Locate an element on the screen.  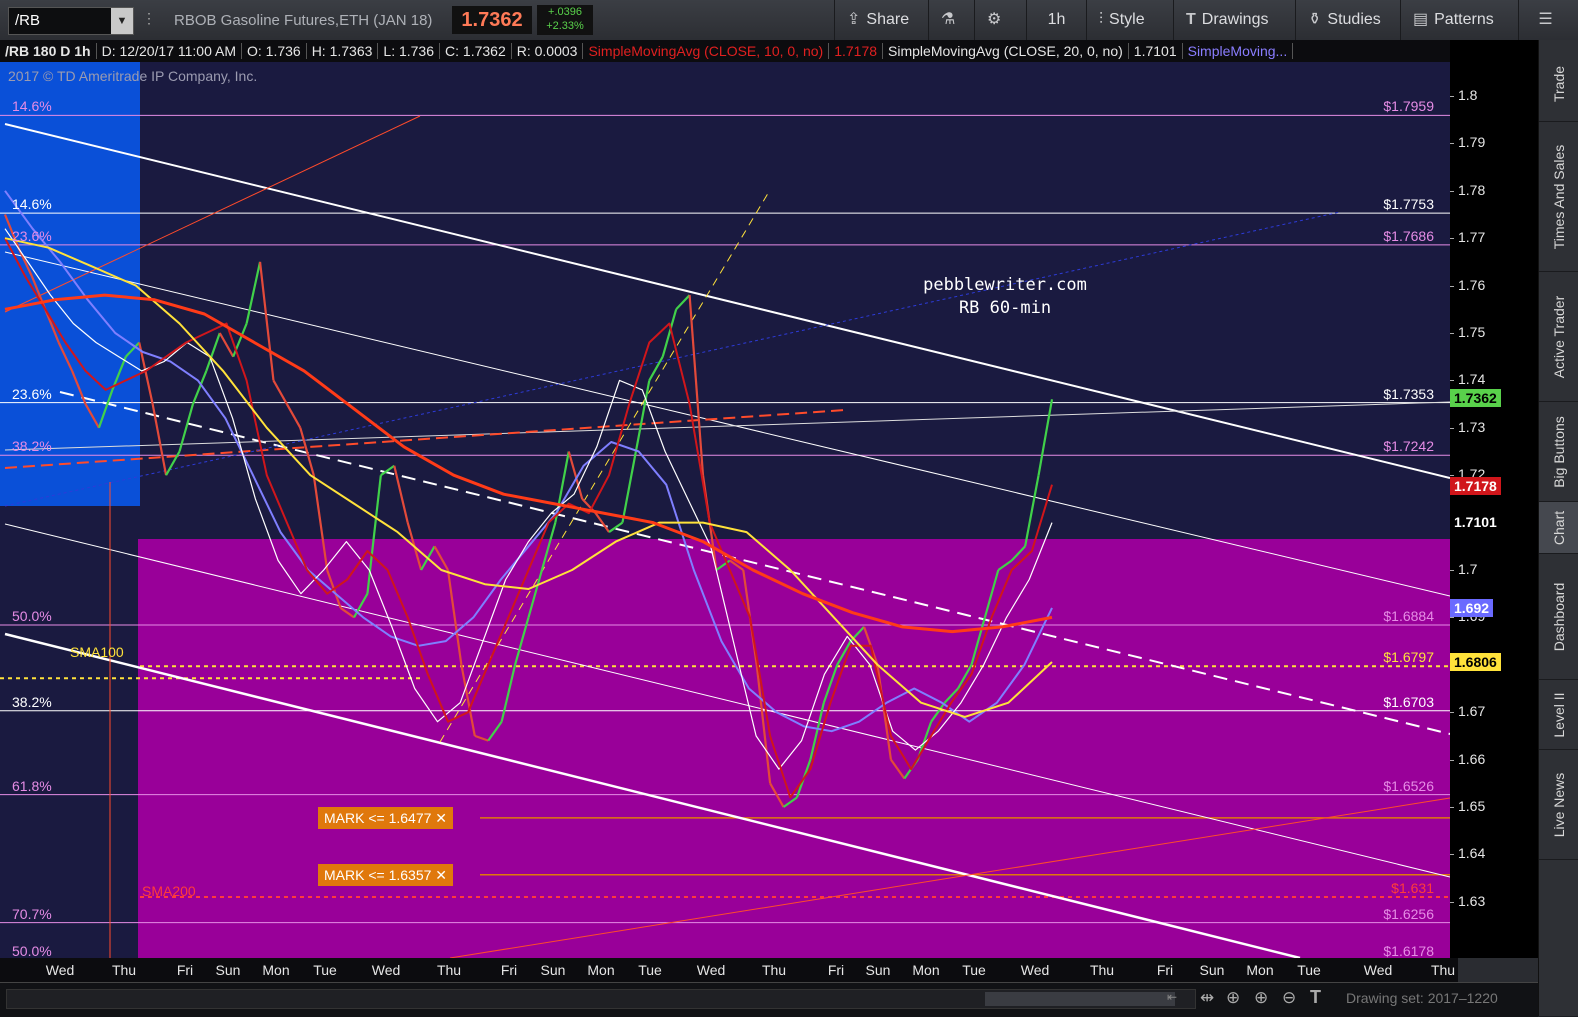
chevron-down-icon: ▼ is located at coordinates (122, 21).